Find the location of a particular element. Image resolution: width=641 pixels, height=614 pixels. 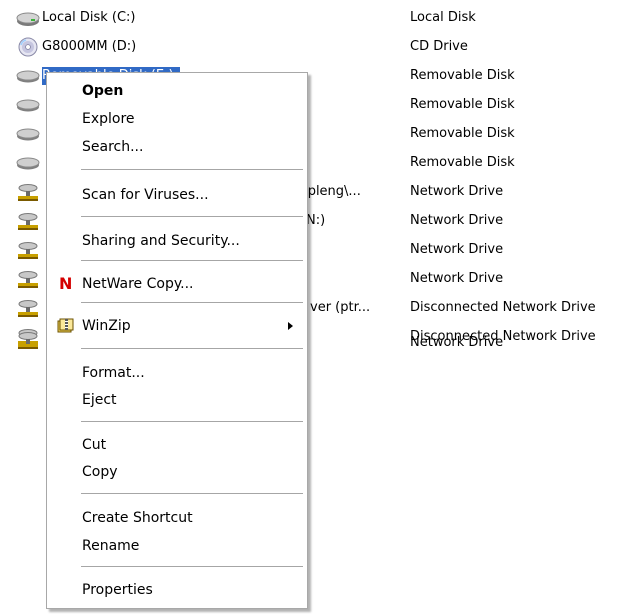

list-item: Local Disk (C:) Local Disk is located at coordinates (320, 17).